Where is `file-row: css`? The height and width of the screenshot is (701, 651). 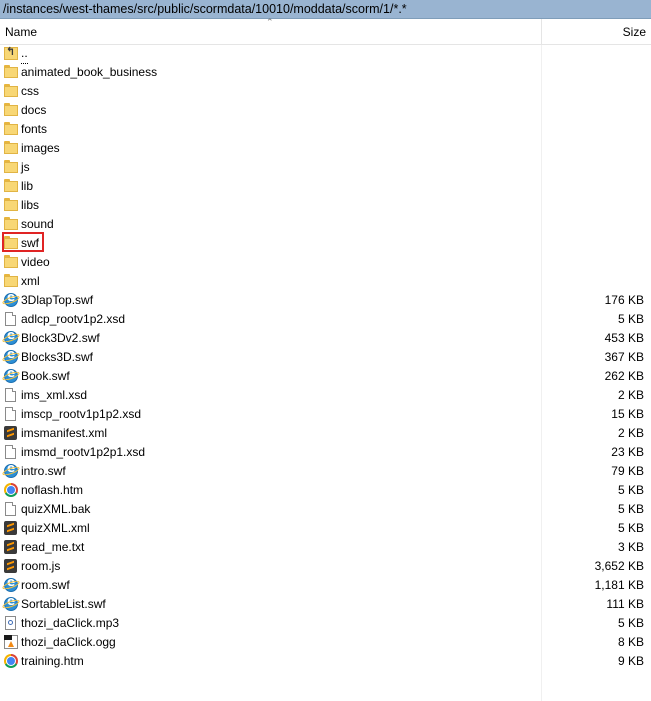 file-row: css is located at coordinates (325, 91).